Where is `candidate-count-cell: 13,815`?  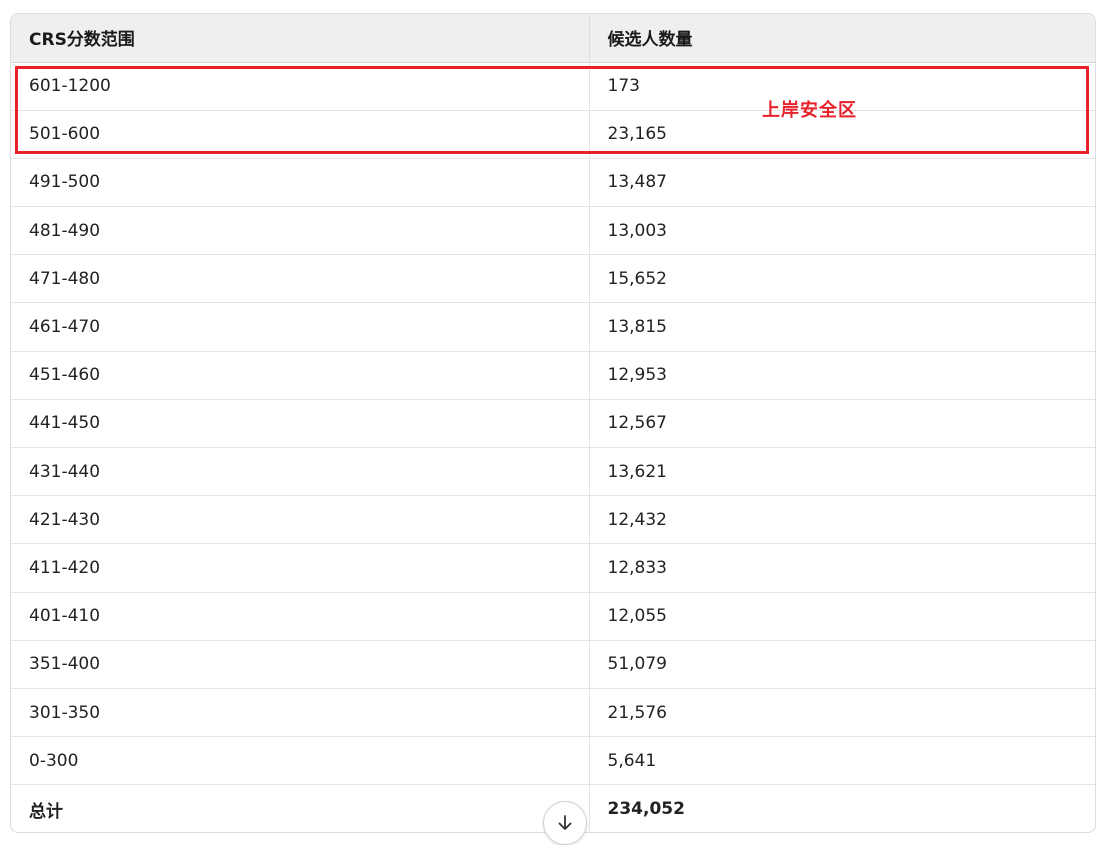 candidate-count-cell: 13,815 is located at coordinates (842, 327).